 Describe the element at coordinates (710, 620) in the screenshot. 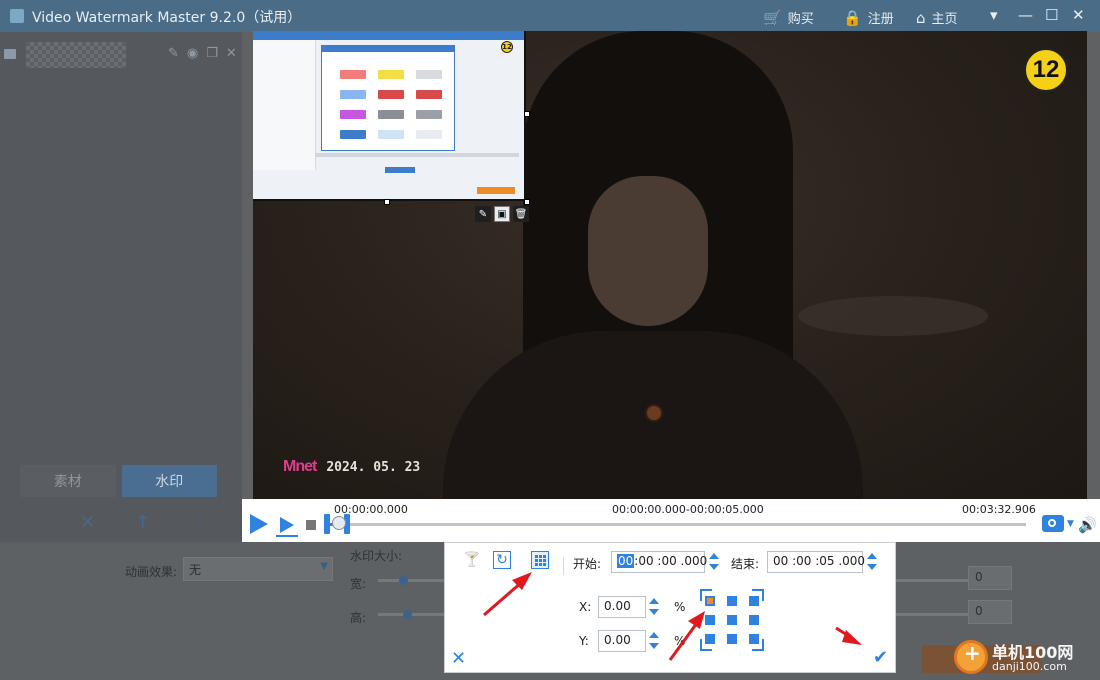

I see `anchor-middle-left` at that location.